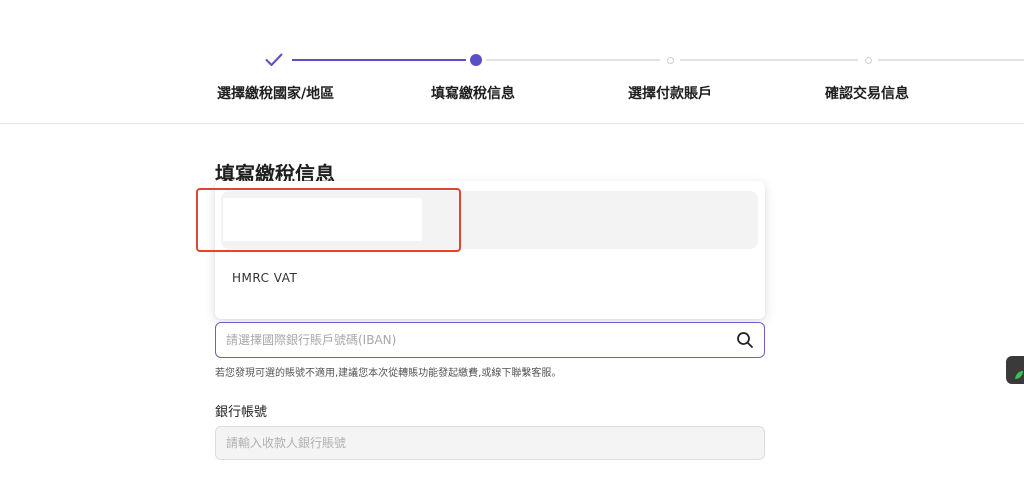  I want to click on bank-account-input, so click(486, 443).